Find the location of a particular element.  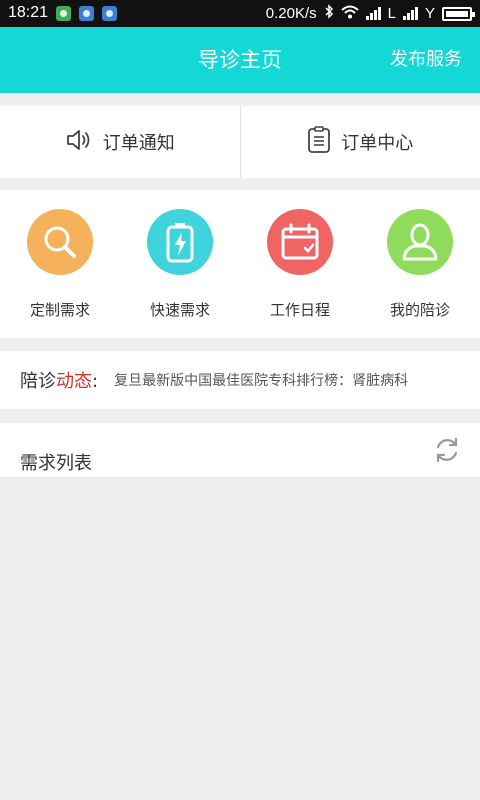

refresh-icon is located at coordinates (447, 450).